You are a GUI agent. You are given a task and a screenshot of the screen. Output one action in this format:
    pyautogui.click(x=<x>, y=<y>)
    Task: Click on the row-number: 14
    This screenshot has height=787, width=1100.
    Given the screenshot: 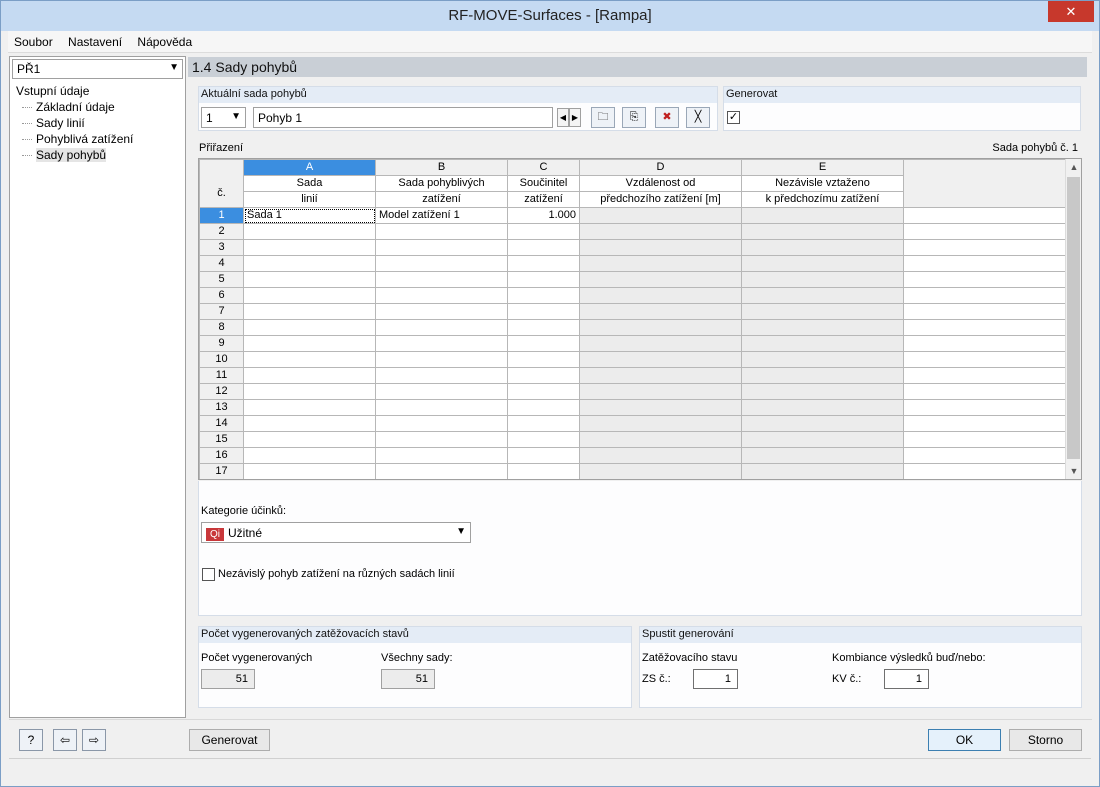 What is the action you would take?
    pyautogui.click(x=221, y=423)
    